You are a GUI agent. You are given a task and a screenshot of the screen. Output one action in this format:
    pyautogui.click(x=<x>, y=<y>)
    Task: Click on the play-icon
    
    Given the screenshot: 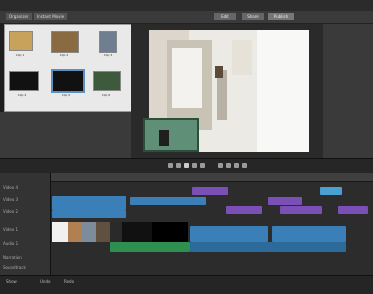 What is the action you would take?
    pyautogui.click(x=186, y=165)
    